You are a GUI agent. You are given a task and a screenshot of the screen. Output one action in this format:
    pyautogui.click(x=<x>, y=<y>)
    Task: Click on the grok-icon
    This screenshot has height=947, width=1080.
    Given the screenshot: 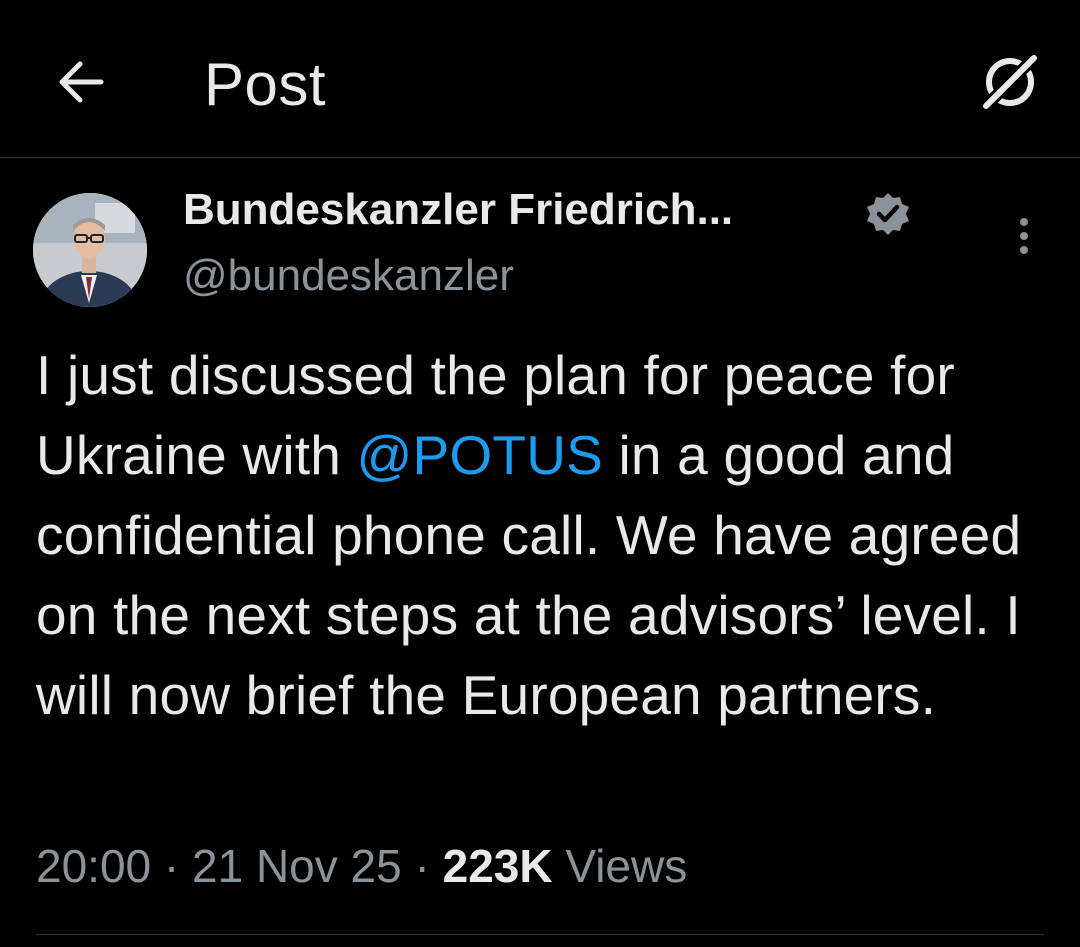 What is the action you would take?
    pyautogui.click(x=1010, y=82)
    